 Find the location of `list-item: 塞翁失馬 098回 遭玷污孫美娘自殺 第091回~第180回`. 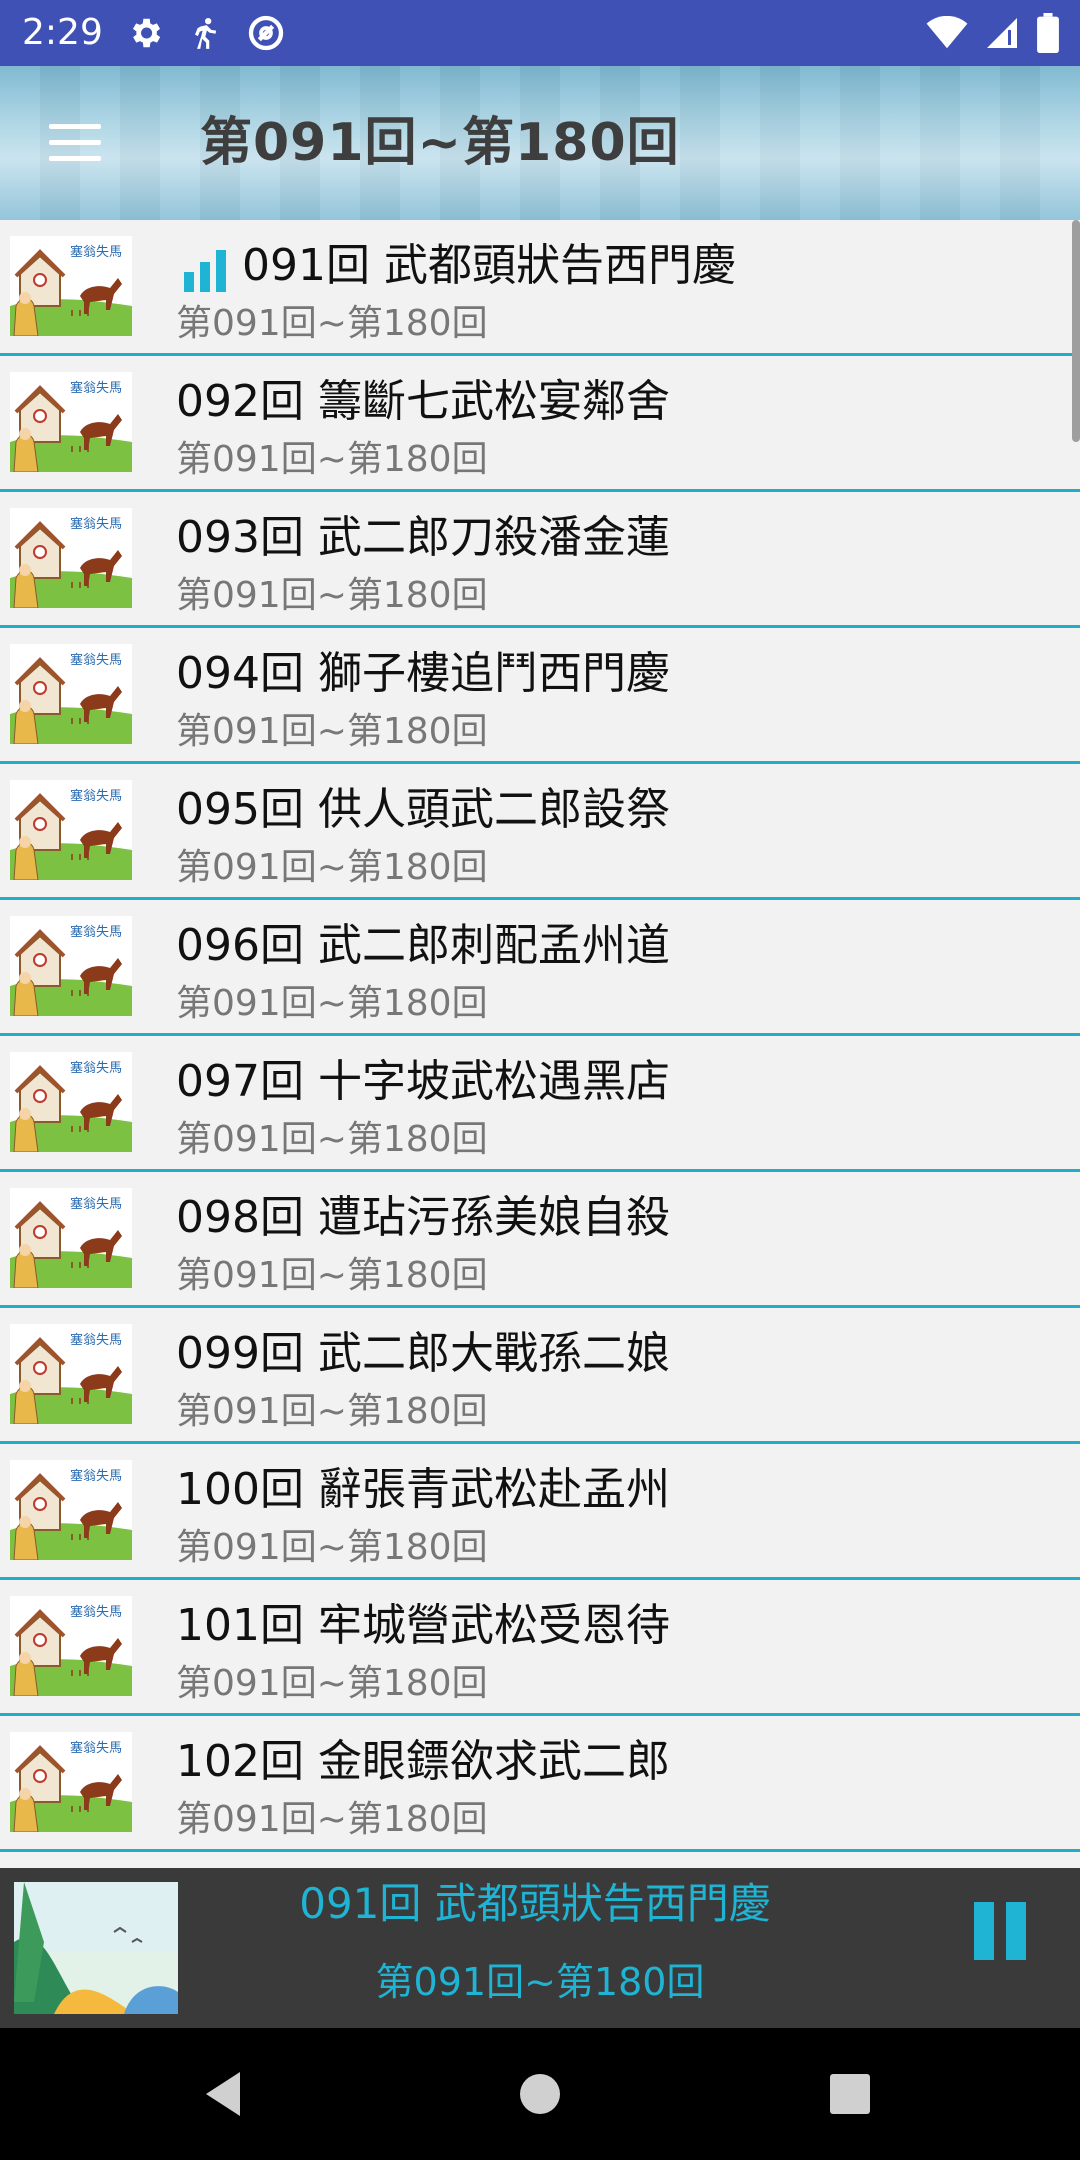

list-item: 塞翁失馬 098回 遭玷污孫美娘自殺 第091回~第180回 is located at coordinates (540, 1240).